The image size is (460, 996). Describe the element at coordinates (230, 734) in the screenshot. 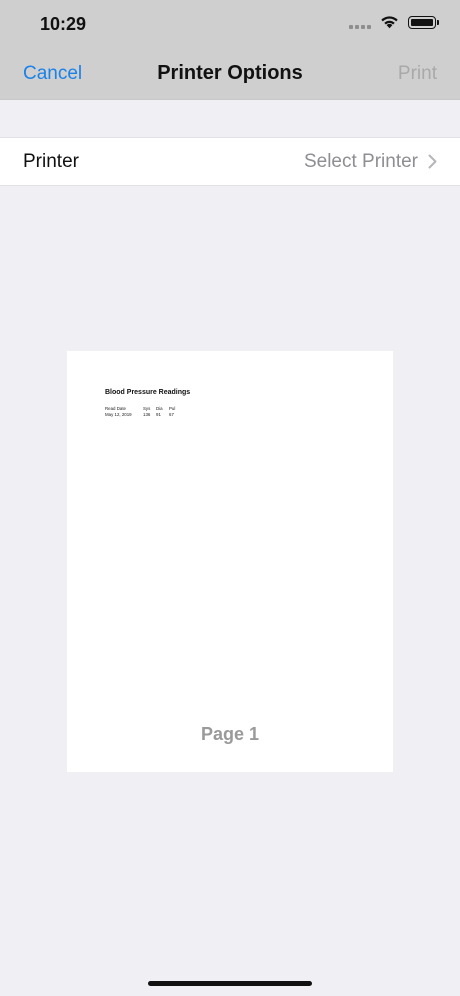

I see `page-number-label: Page 1` at that location.